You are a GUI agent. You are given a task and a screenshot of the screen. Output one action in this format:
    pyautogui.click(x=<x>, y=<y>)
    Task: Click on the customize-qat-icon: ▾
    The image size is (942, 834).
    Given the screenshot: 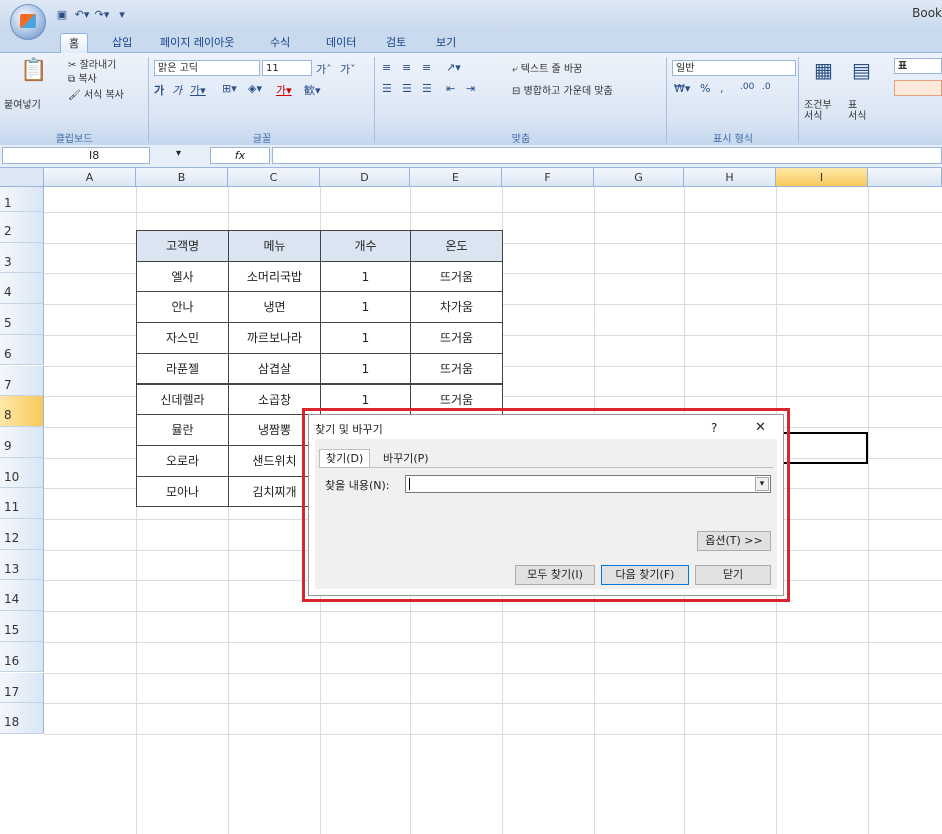 What is the action you would take?
    pyautogui.click(x=122, y=15)
    